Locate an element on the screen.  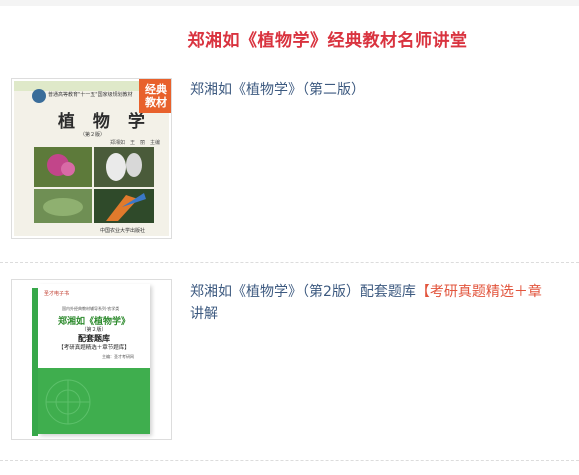
book-title-link: 郑湘如《植物学》（第二版） is located at coordinates (384, 90).